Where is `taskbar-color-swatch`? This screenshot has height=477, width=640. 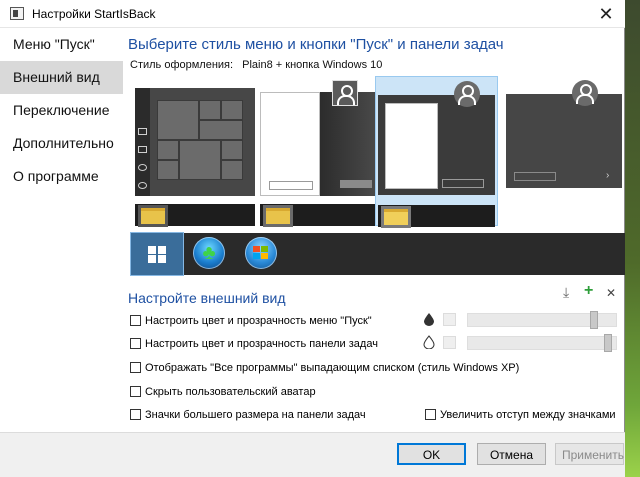 taskbar-color-swatch is located at coordinates (449, 342).